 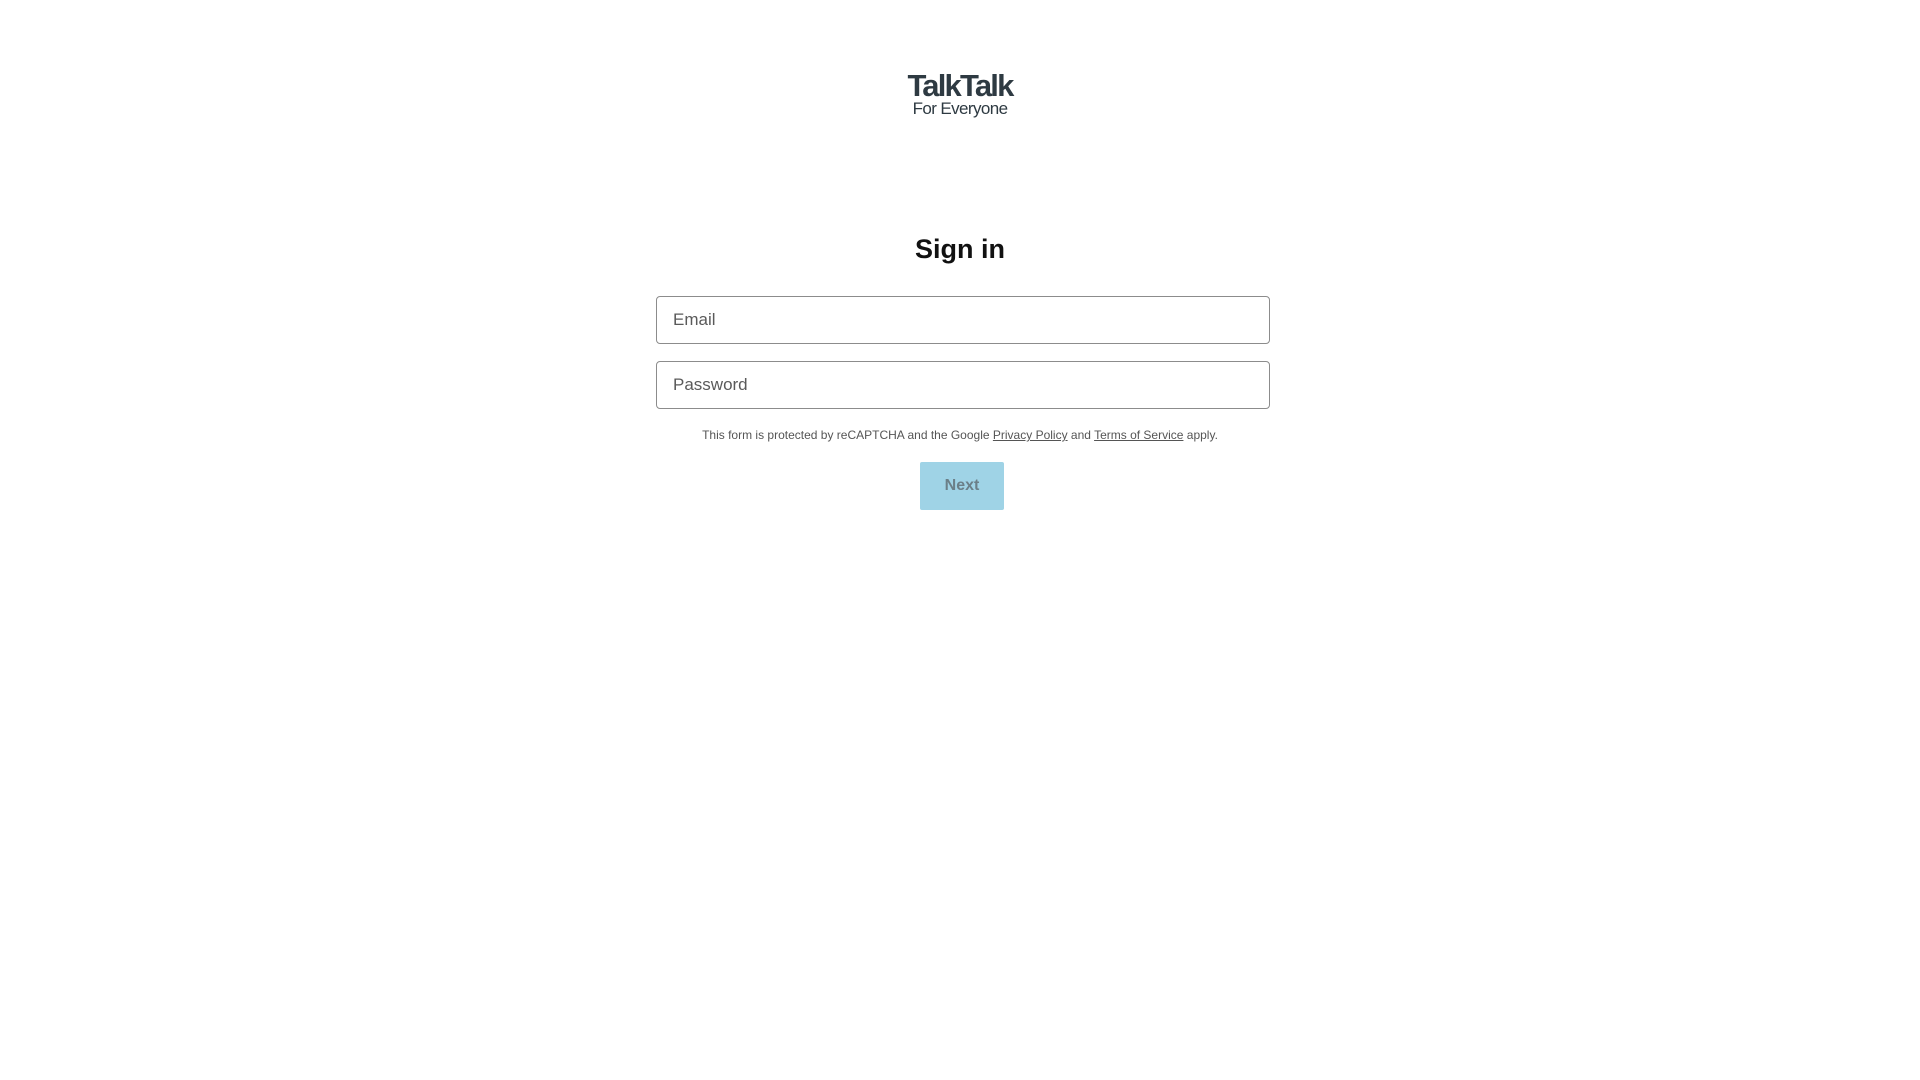 What do you see at coordinates (1202, 435) in the screenshot?
I see `recaptcha-notice-suffix: apply.` at bounding box center [1202, 435].